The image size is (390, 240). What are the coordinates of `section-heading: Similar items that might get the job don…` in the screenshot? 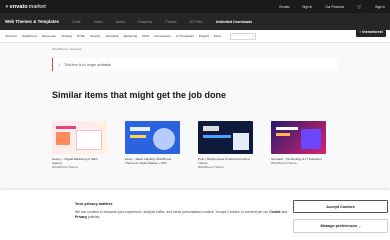 It's located at (139, 95).